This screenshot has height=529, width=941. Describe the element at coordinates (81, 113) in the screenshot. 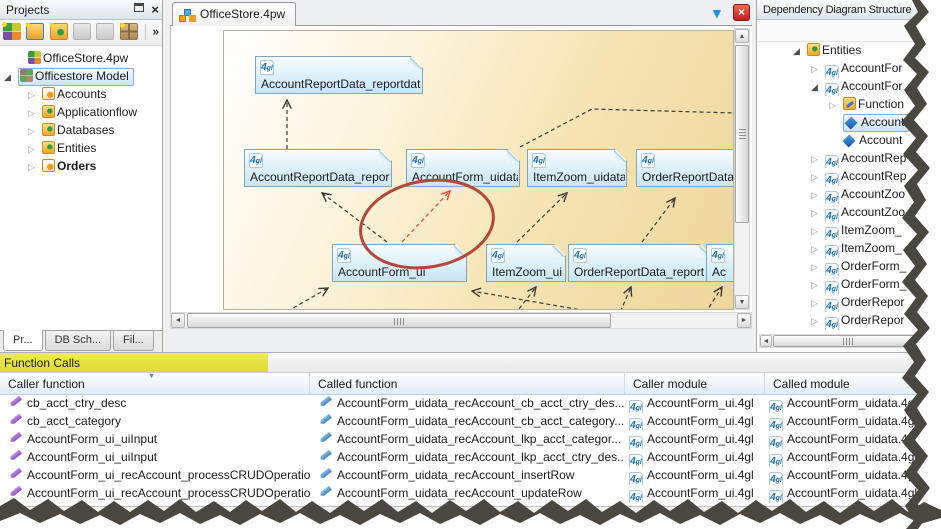

I see `tree-item: ▷ Applicationflow` at that location.